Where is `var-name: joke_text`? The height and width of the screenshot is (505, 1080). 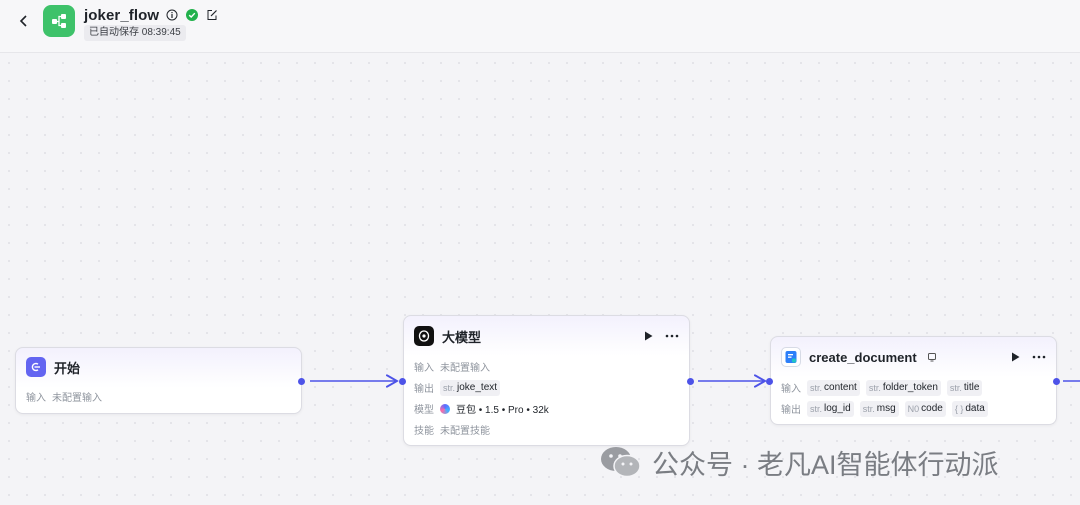
var-name: joke_text is located at coordinates (477, 387).